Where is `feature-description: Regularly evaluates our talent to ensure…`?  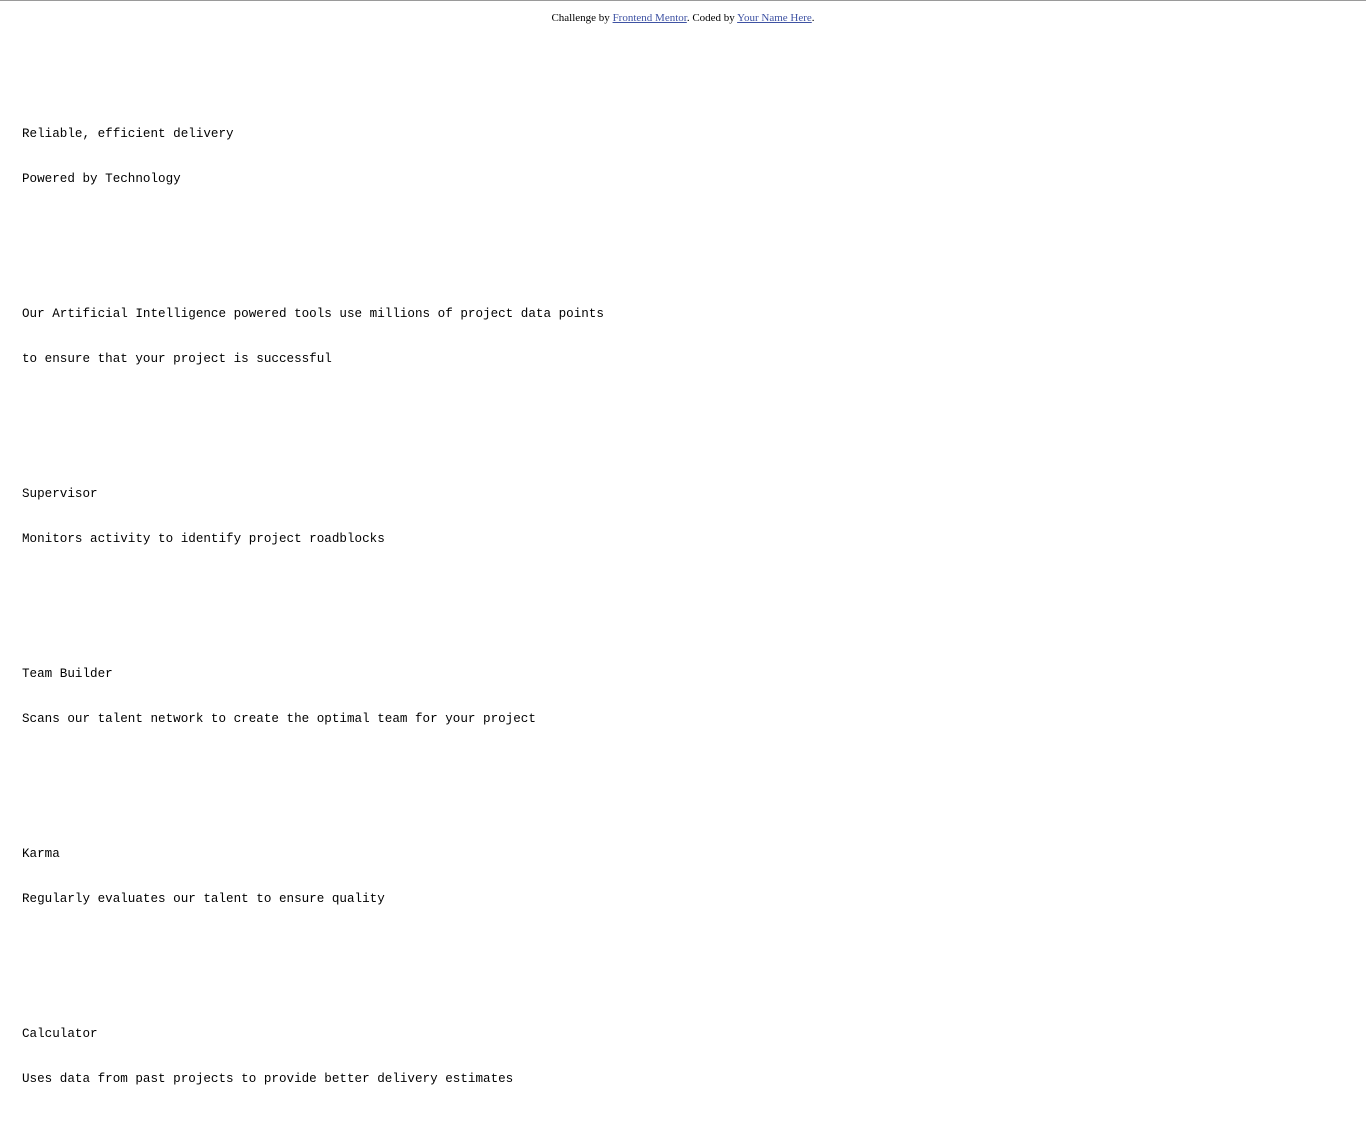
feature-description: Regularly evaluates our talent to ensure… is located at coordinates (203, 899).